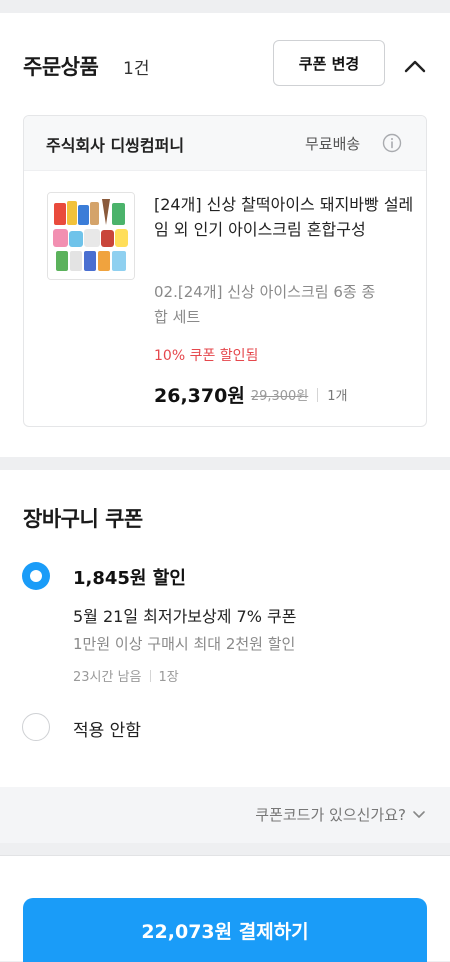  Describe the element at coordinates (329, 63) in the screenshot. I see `coupon-change-button: 쿠폰 변경` at that location.